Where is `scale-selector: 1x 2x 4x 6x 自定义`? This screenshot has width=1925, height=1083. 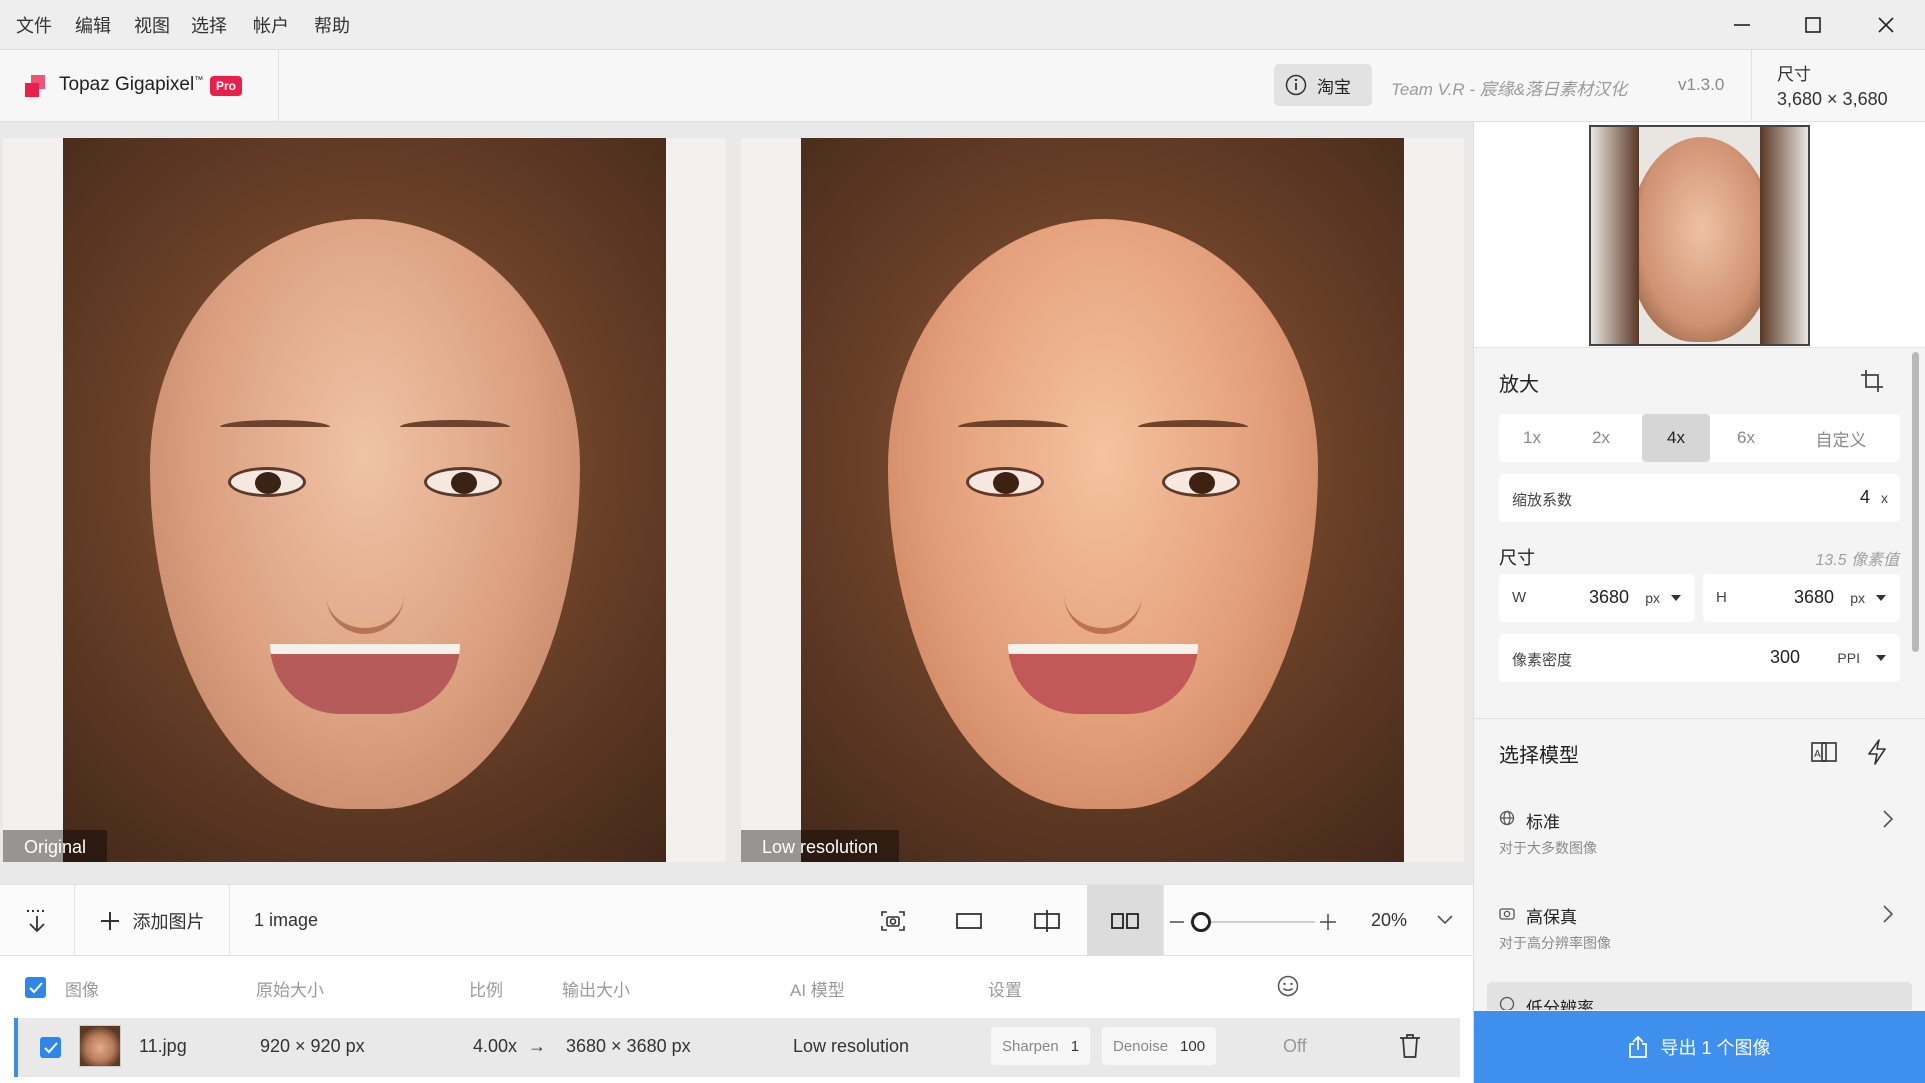
scale-selector: 1x 2x 4x 6x 自定义 is located at coordinates (1699, 438).